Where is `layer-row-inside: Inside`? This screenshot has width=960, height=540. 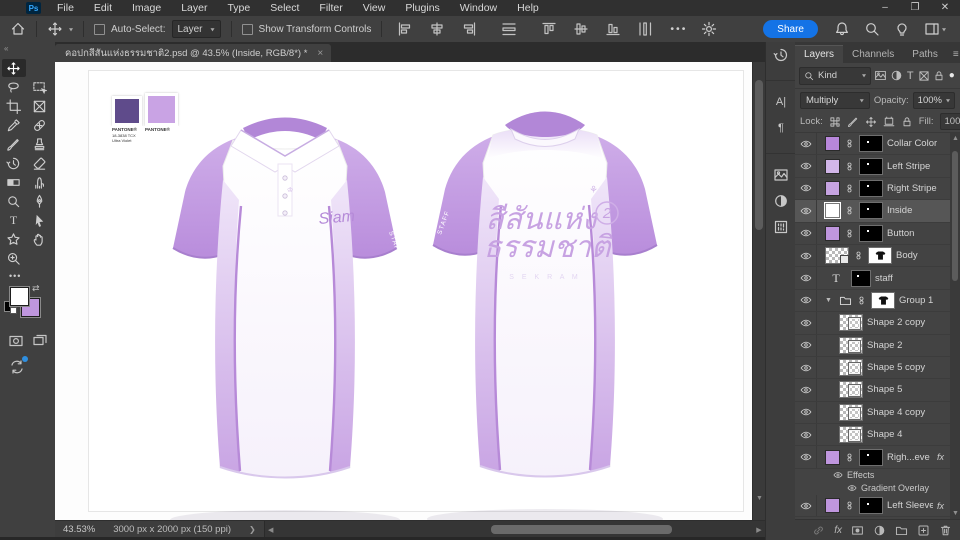
layer-row-inside: Inside is located at coordinates (877, 211).